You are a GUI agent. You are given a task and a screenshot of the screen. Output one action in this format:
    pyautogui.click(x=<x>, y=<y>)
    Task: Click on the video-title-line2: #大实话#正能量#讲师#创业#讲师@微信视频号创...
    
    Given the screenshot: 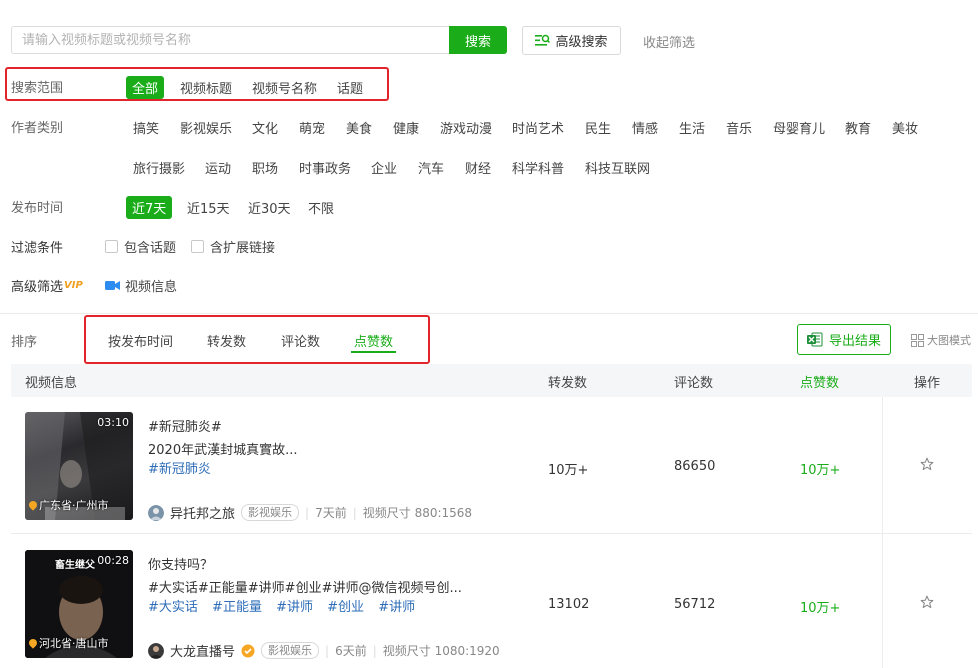 What is the action you would take?
    pyautogui.click(x=305, y=586)
    